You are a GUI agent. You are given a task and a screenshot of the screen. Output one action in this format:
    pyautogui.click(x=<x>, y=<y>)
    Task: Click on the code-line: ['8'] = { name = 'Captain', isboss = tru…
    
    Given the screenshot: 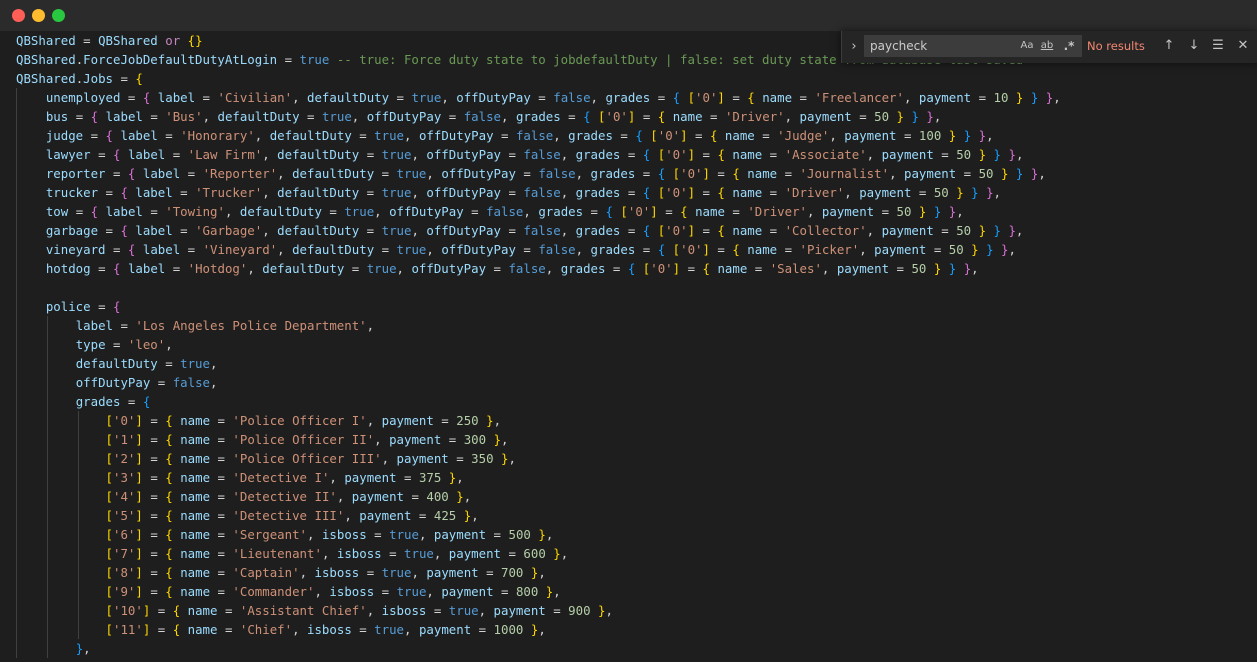 What is the action you would take?
    pyautogui.click(x=538, y=572)
    